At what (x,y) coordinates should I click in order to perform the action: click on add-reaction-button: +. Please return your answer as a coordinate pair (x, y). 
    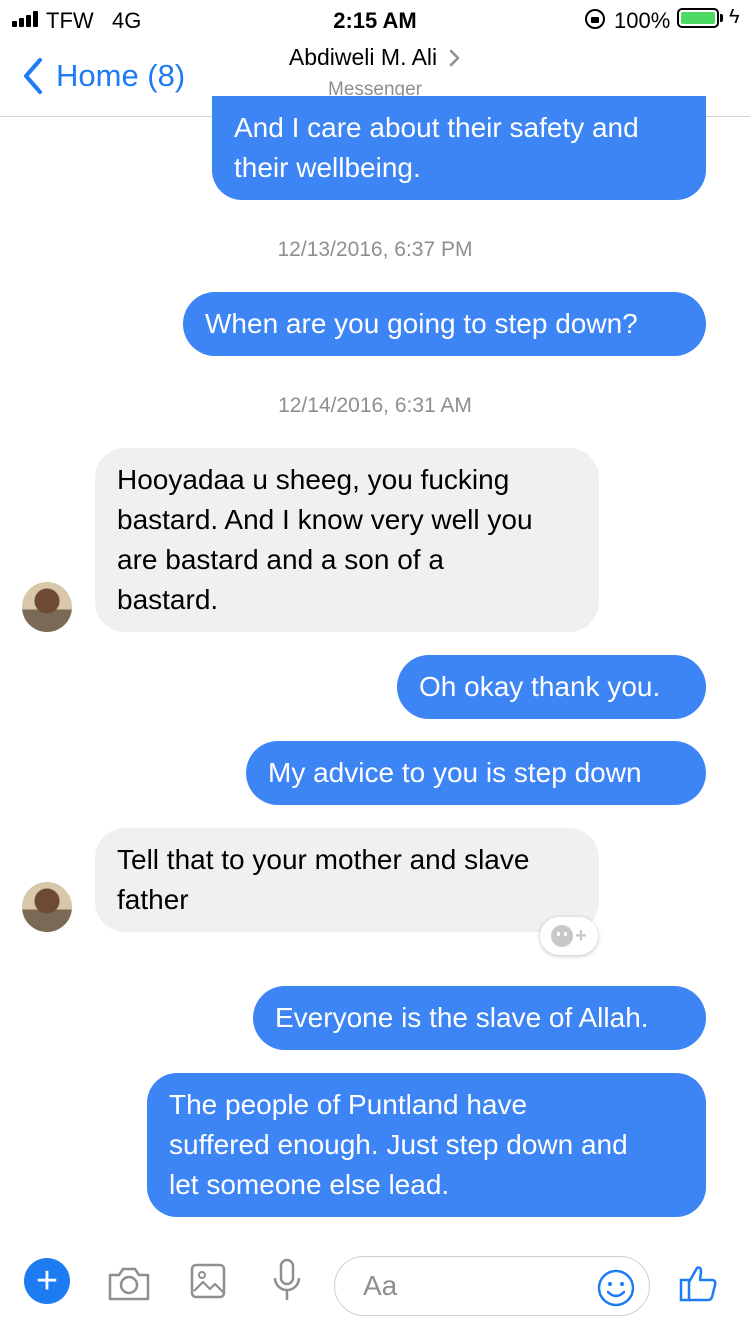
    Looking at the image, I should click on (569, 936).